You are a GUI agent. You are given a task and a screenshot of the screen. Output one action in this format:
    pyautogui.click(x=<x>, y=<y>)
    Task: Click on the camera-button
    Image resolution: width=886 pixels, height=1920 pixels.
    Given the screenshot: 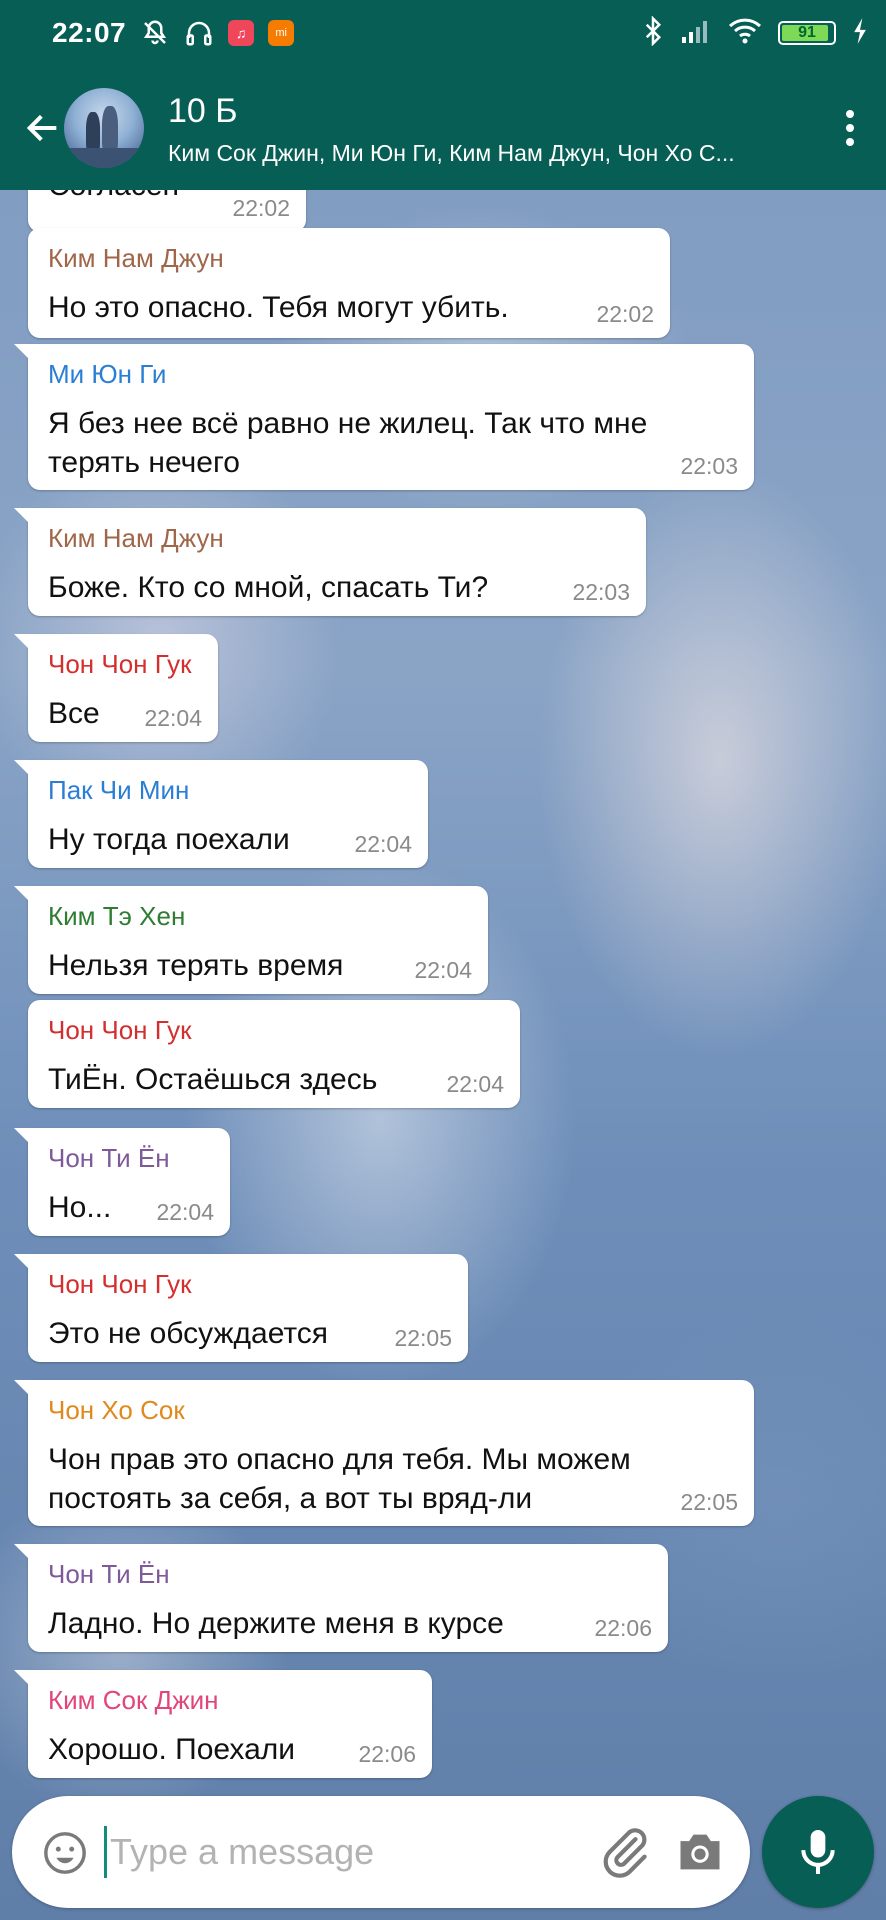 What is the action you would take?
    pyautogui.click(x=700, y=1852)
    